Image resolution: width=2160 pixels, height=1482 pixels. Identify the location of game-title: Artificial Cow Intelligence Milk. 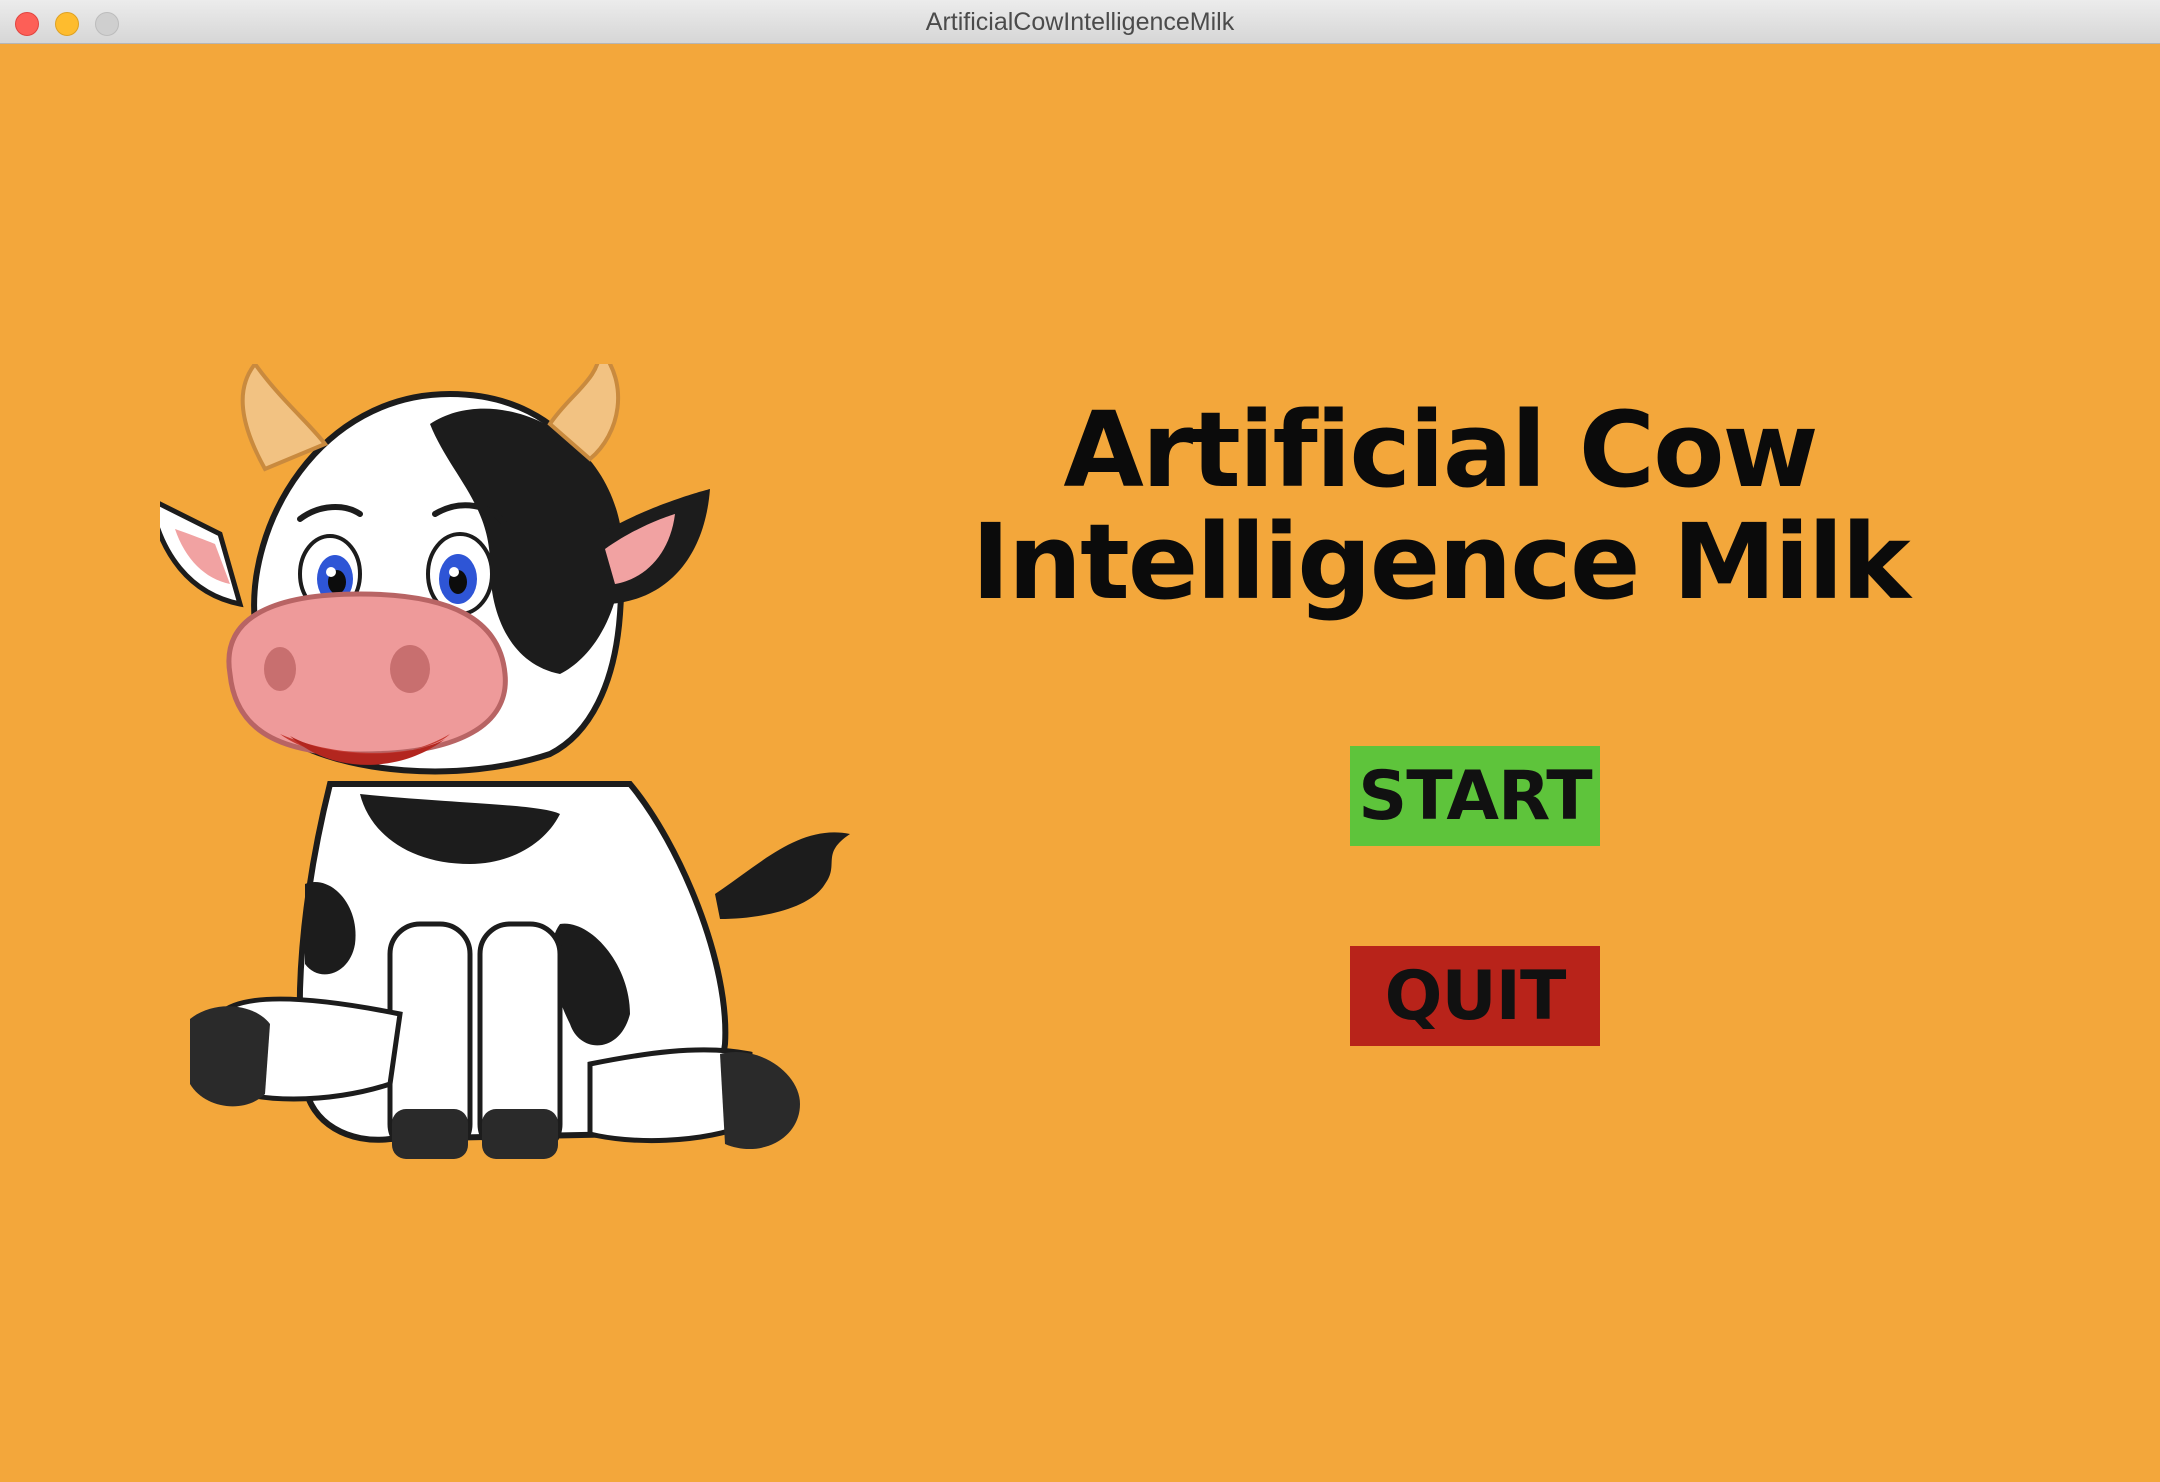
(1440, 506).